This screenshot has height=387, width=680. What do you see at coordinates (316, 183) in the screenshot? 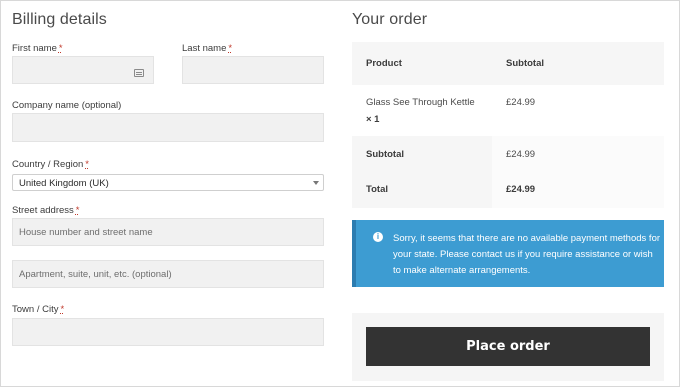
I see `chevron-down-icon` at bounding box center [316, 183].